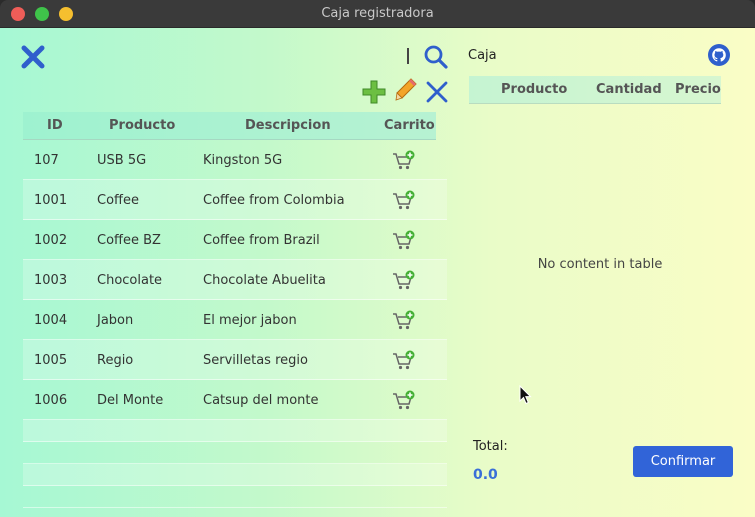 This screenshot has height=517, width=755. Describe the element at coordinates (51, 400) in the screenshot. I see `cell-id: 1006` at that location.